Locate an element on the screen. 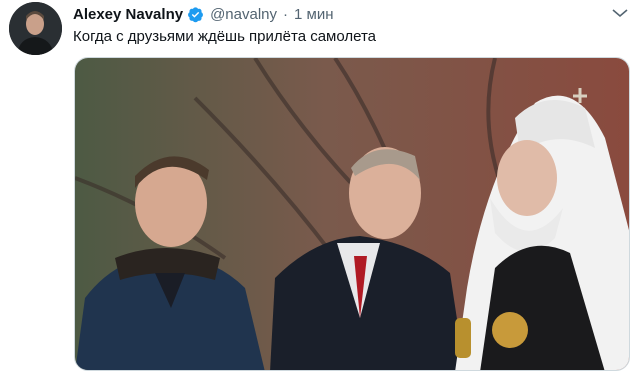 The width and height of the screenshot is (640, 384). tweet-timestamp: 1 мин is located at coordinates (314, 14).